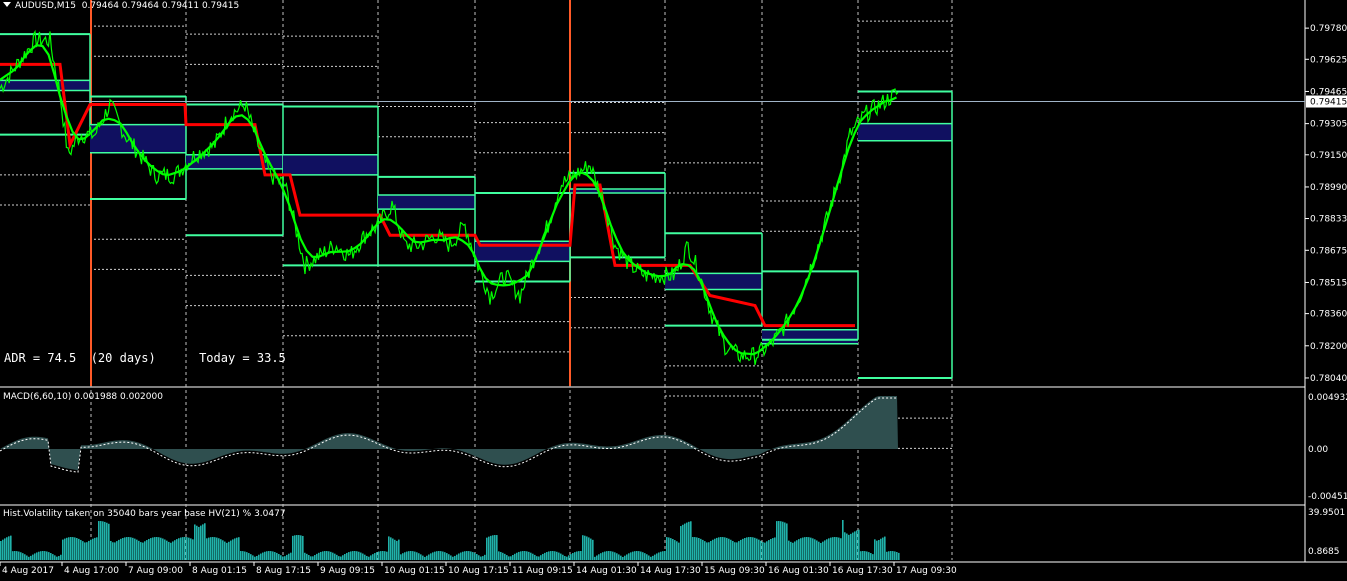 The width and height of the screenshot is (1347, 581). Describe the element at coordinates (1328, 283) in the screenshot. I see `price-axis-label: 0.78515` at that location.